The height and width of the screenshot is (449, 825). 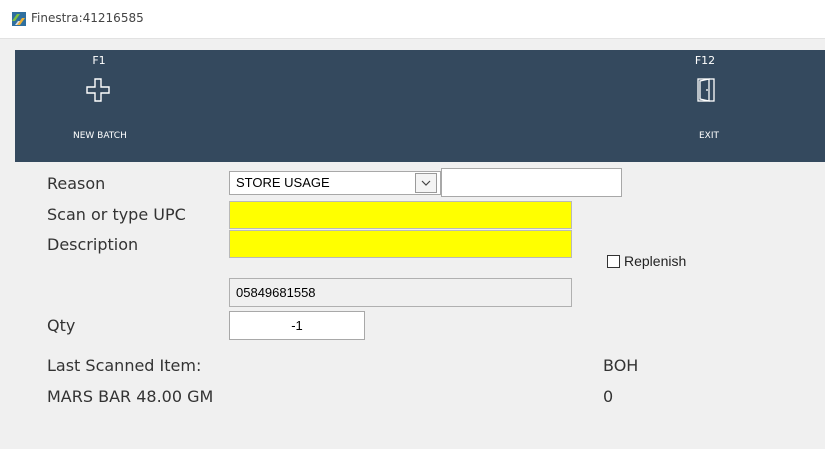 What do you see at coordinates (283, 182) in the screenshot?
I see `reason-selected-value: STORE USAGE` at bounding box center [283, 182].